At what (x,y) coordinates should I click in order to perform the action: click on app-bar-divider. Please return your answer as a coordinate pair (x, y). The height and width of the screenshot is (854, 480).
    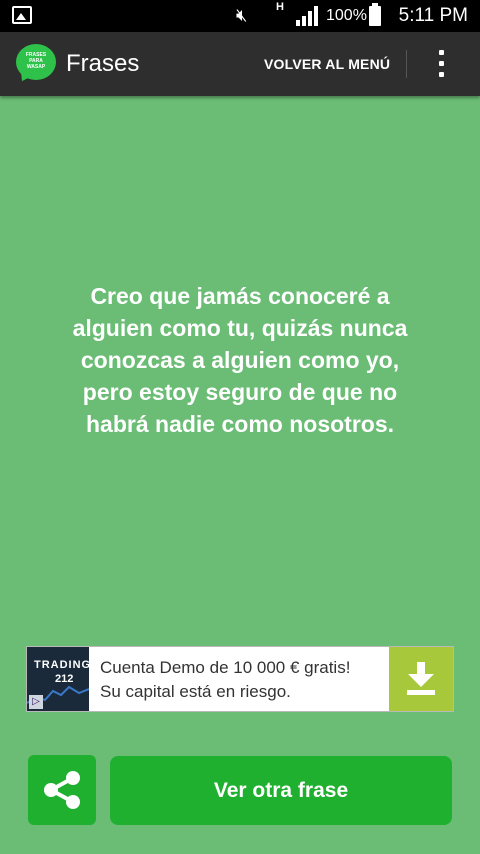
    Looking at the image, I should click on (406, 64).